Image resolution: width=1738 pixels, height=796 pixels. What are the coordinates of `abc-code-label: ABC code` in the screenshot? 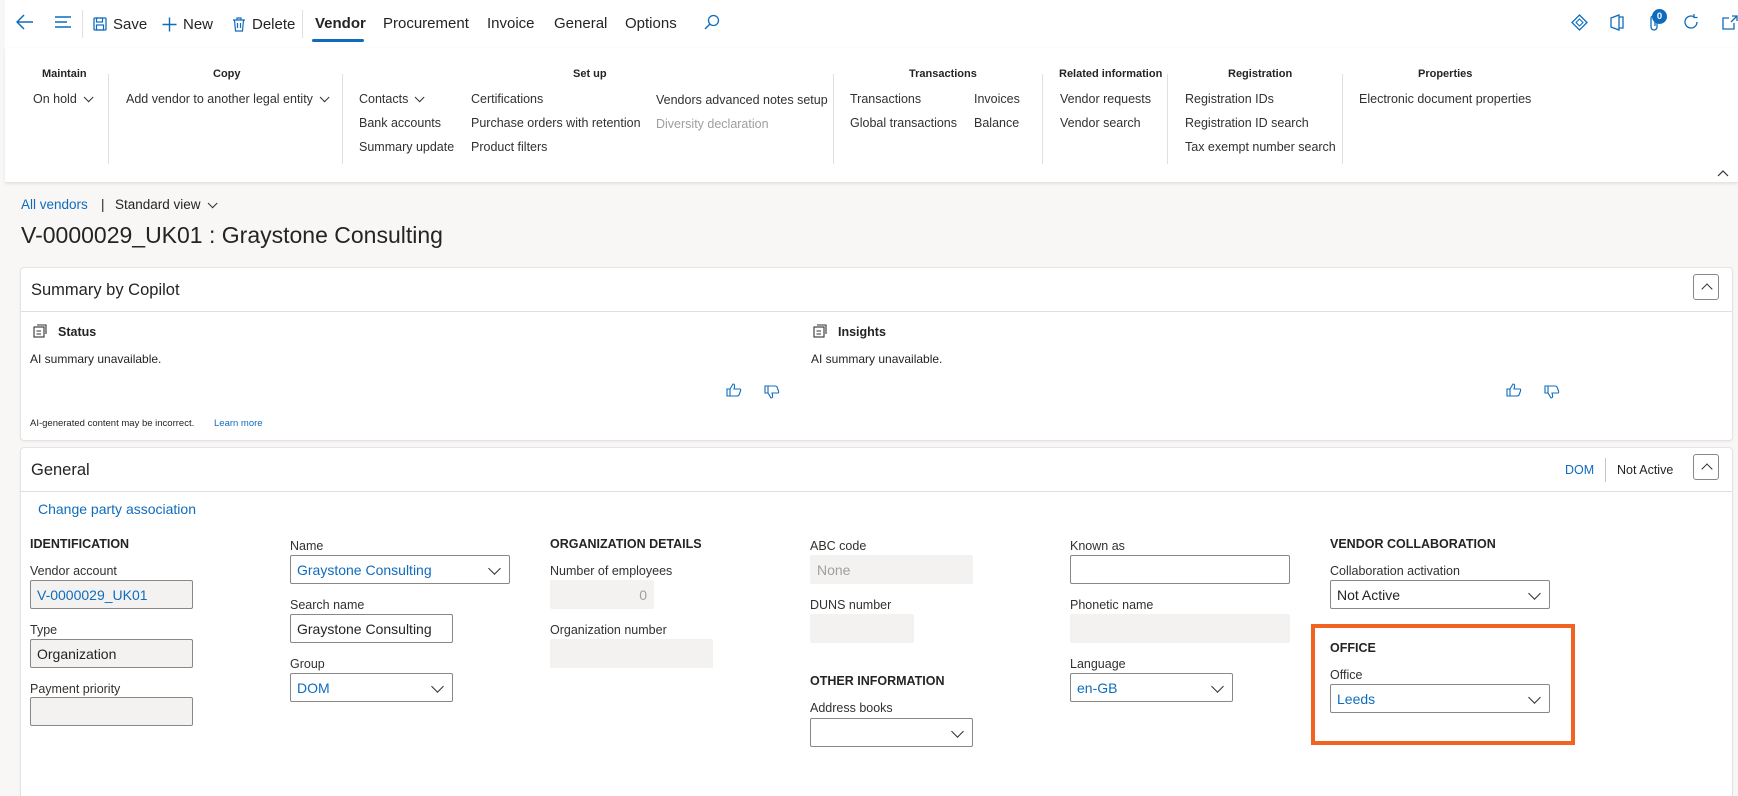 It's located at (838, 546).